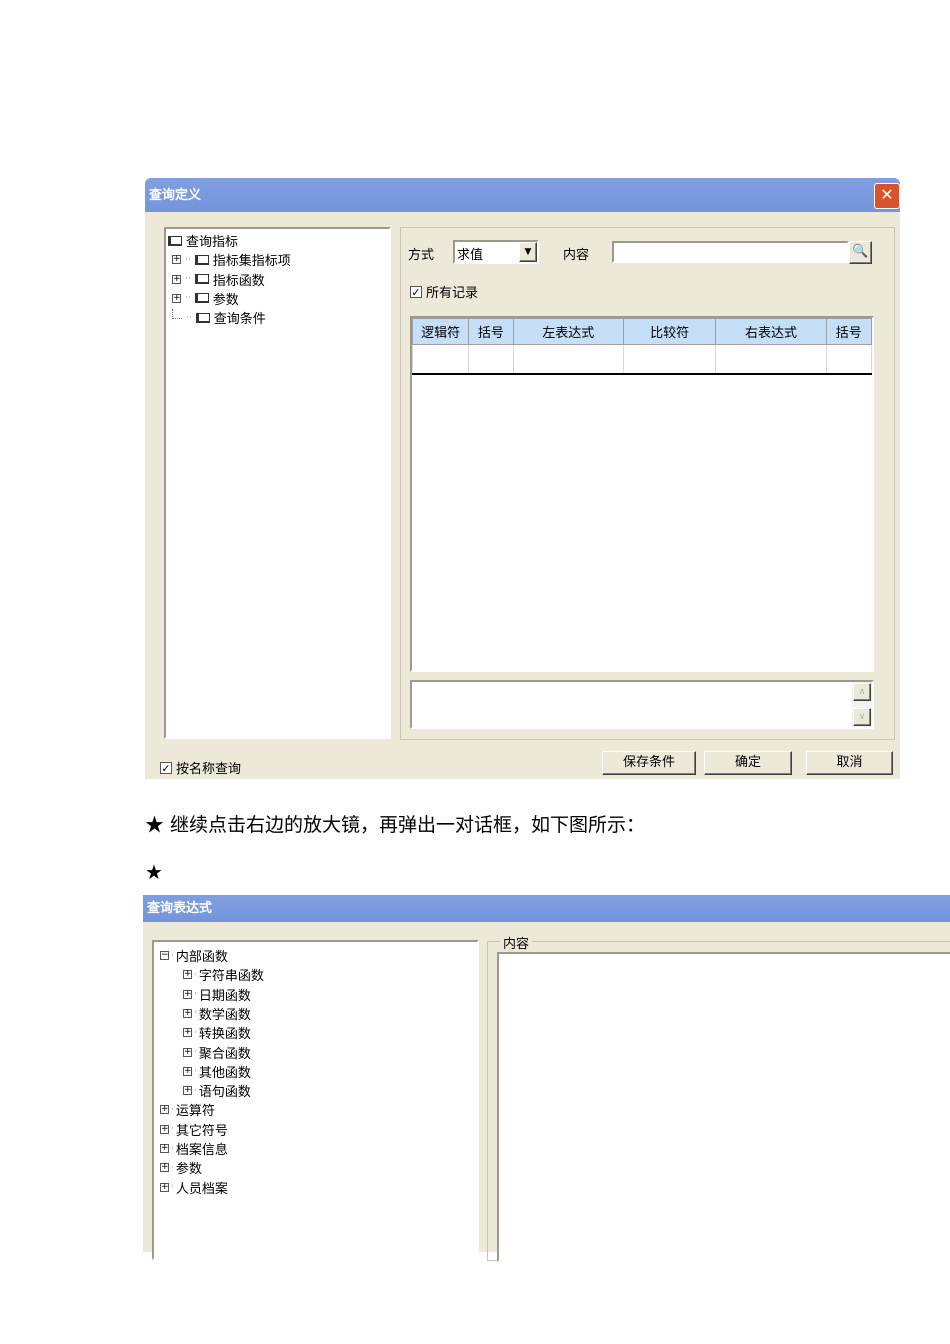  I want to click on scrollbar: ∧ ∨, so click(862, 704).